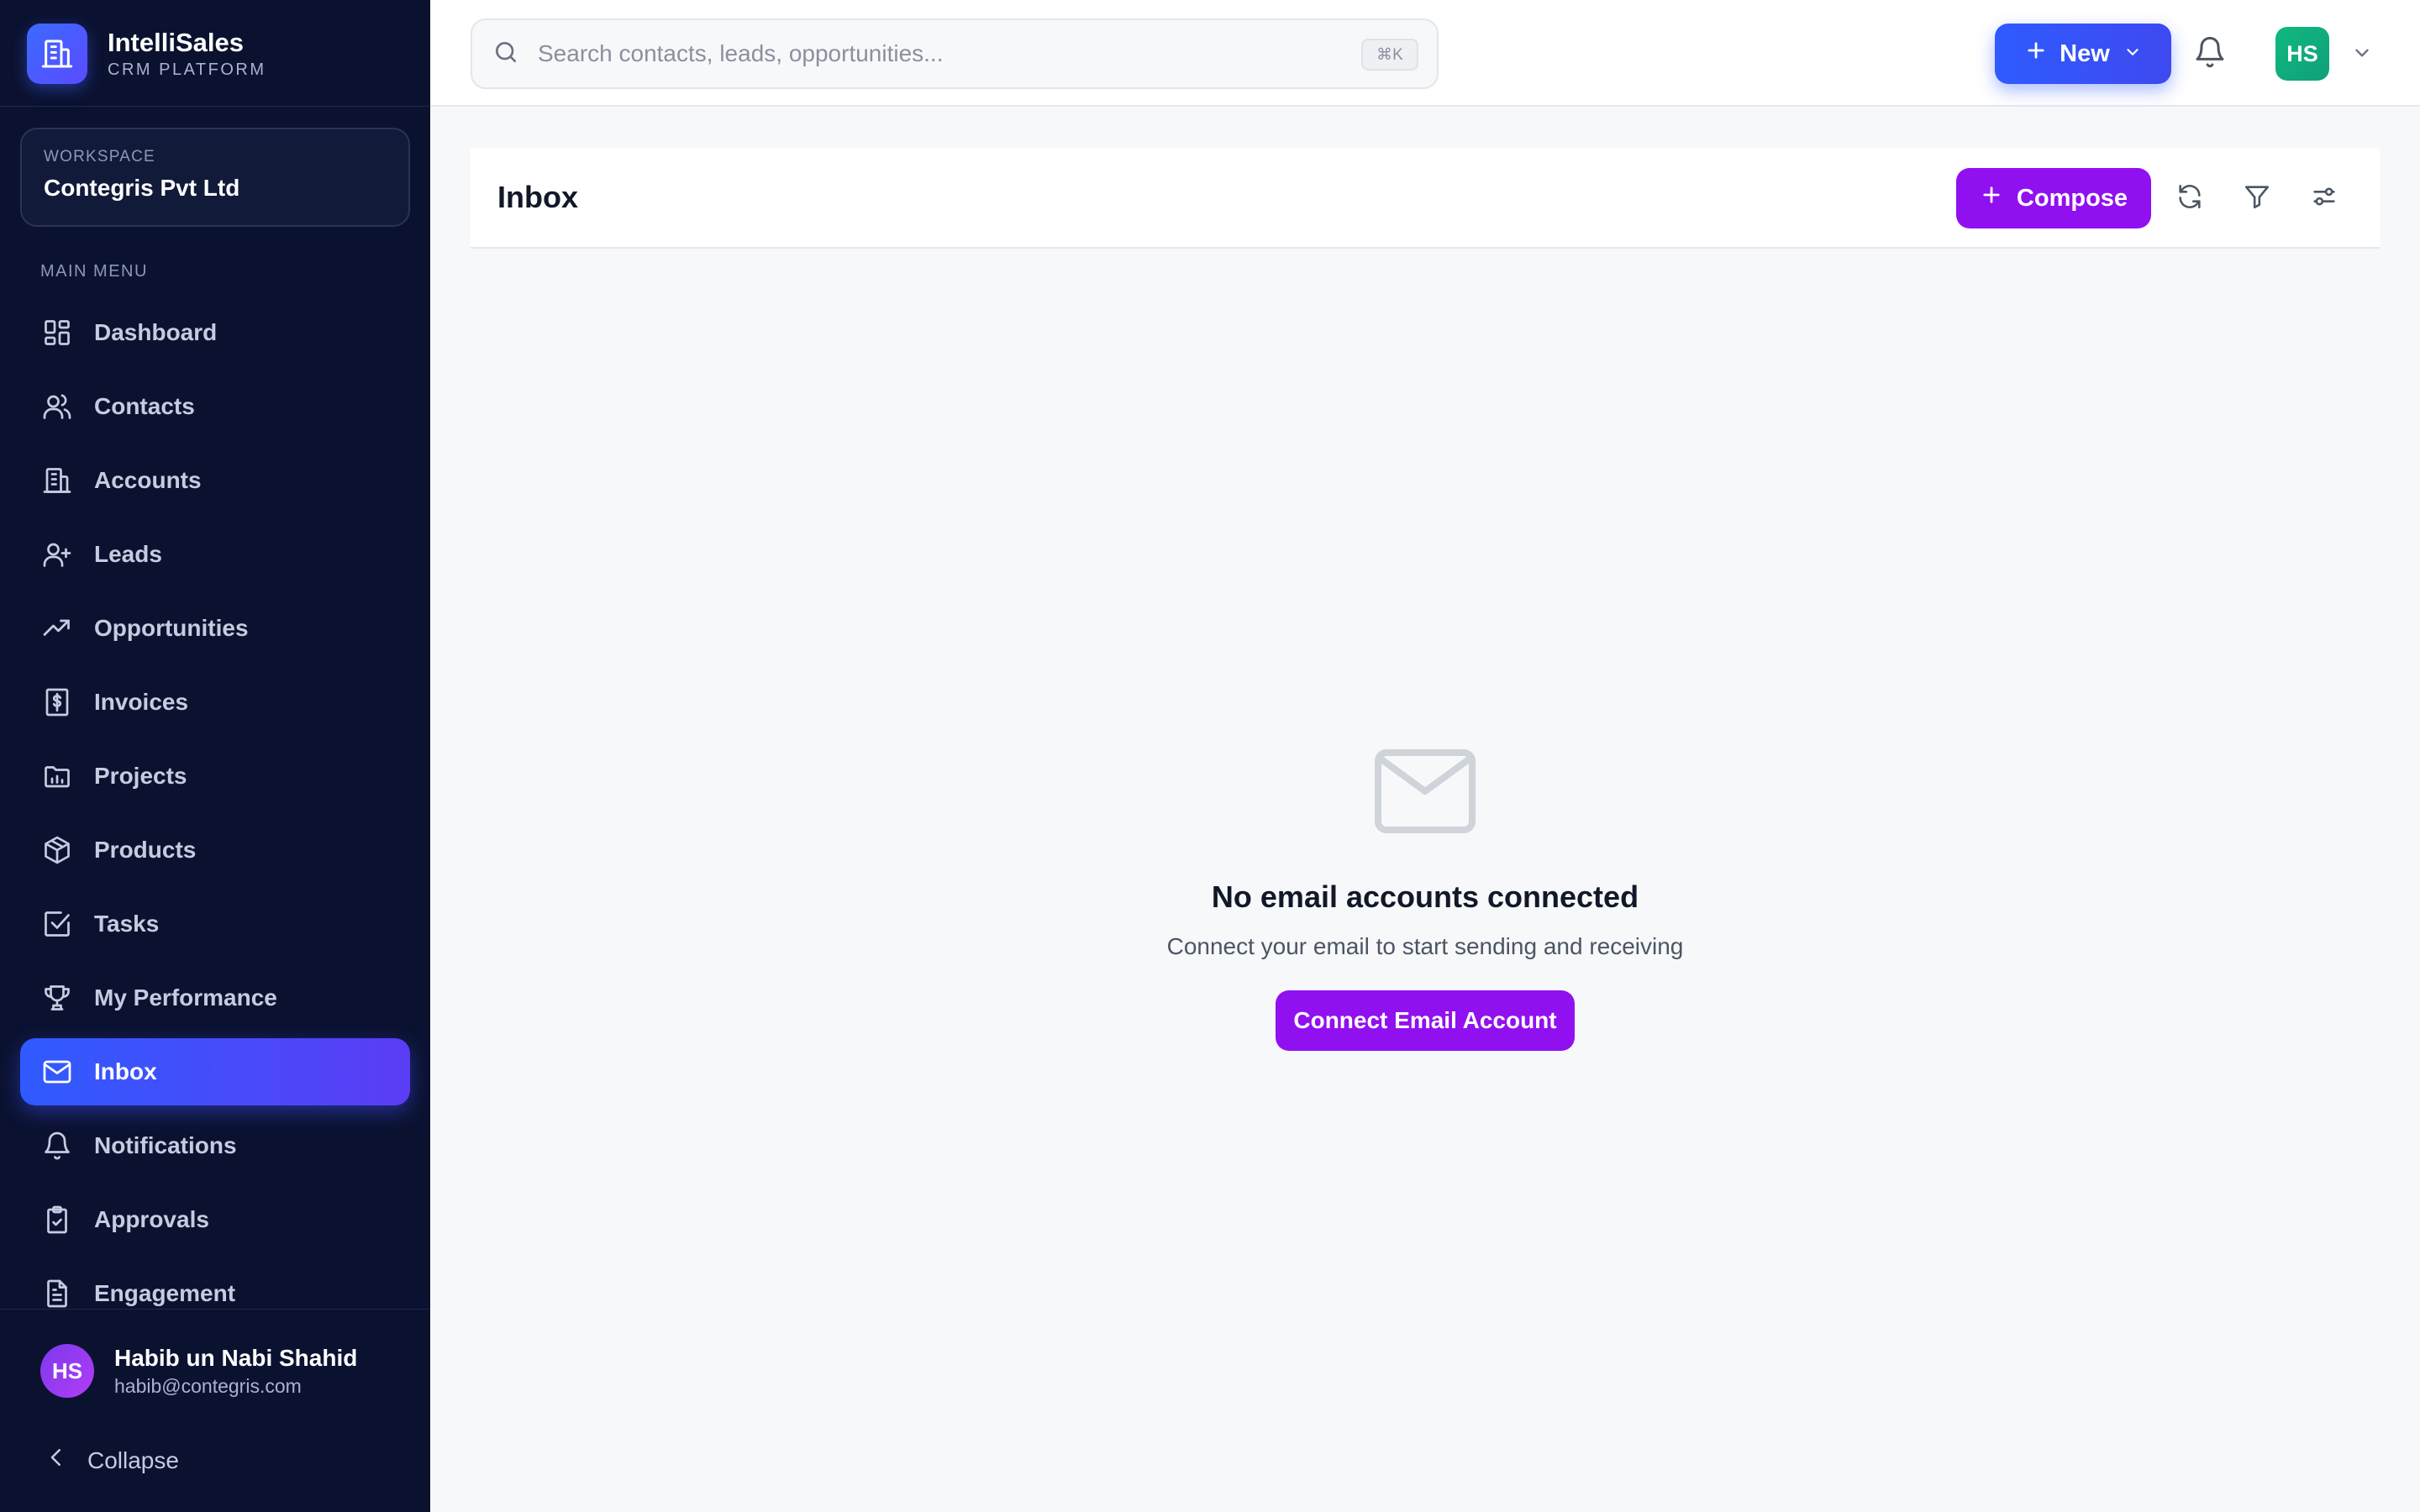 The height and width of the screenshot is (1512, 2420). I want to click on sidebar-item-label: Accounts, so click(148, 480).